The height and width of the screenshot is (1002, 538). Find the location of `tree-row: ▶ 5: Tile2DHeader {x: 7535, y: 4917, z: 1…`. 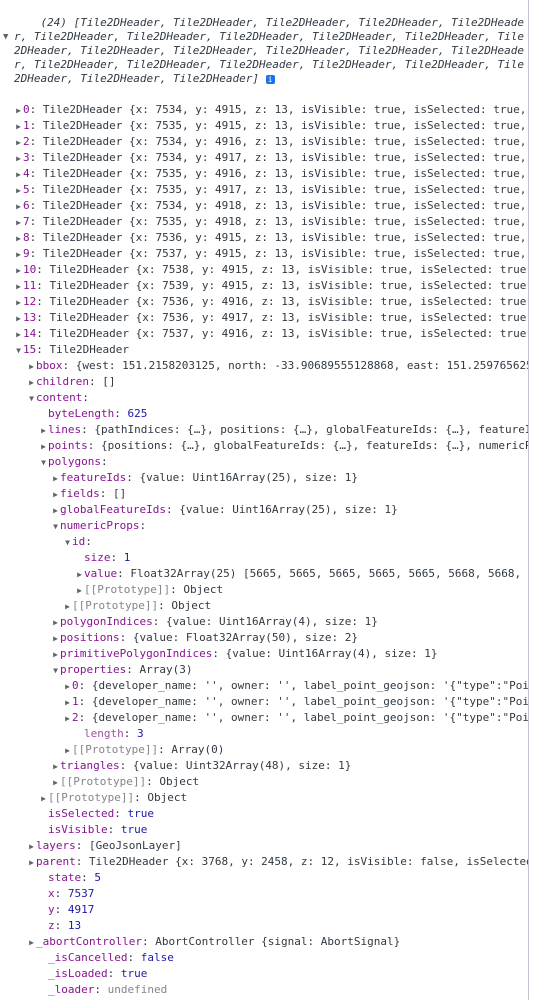

tree-row: ▶ 5: Tile2DHeader {x: 7535, y: 4917, z: 1… is located at coordinates (264, 190).